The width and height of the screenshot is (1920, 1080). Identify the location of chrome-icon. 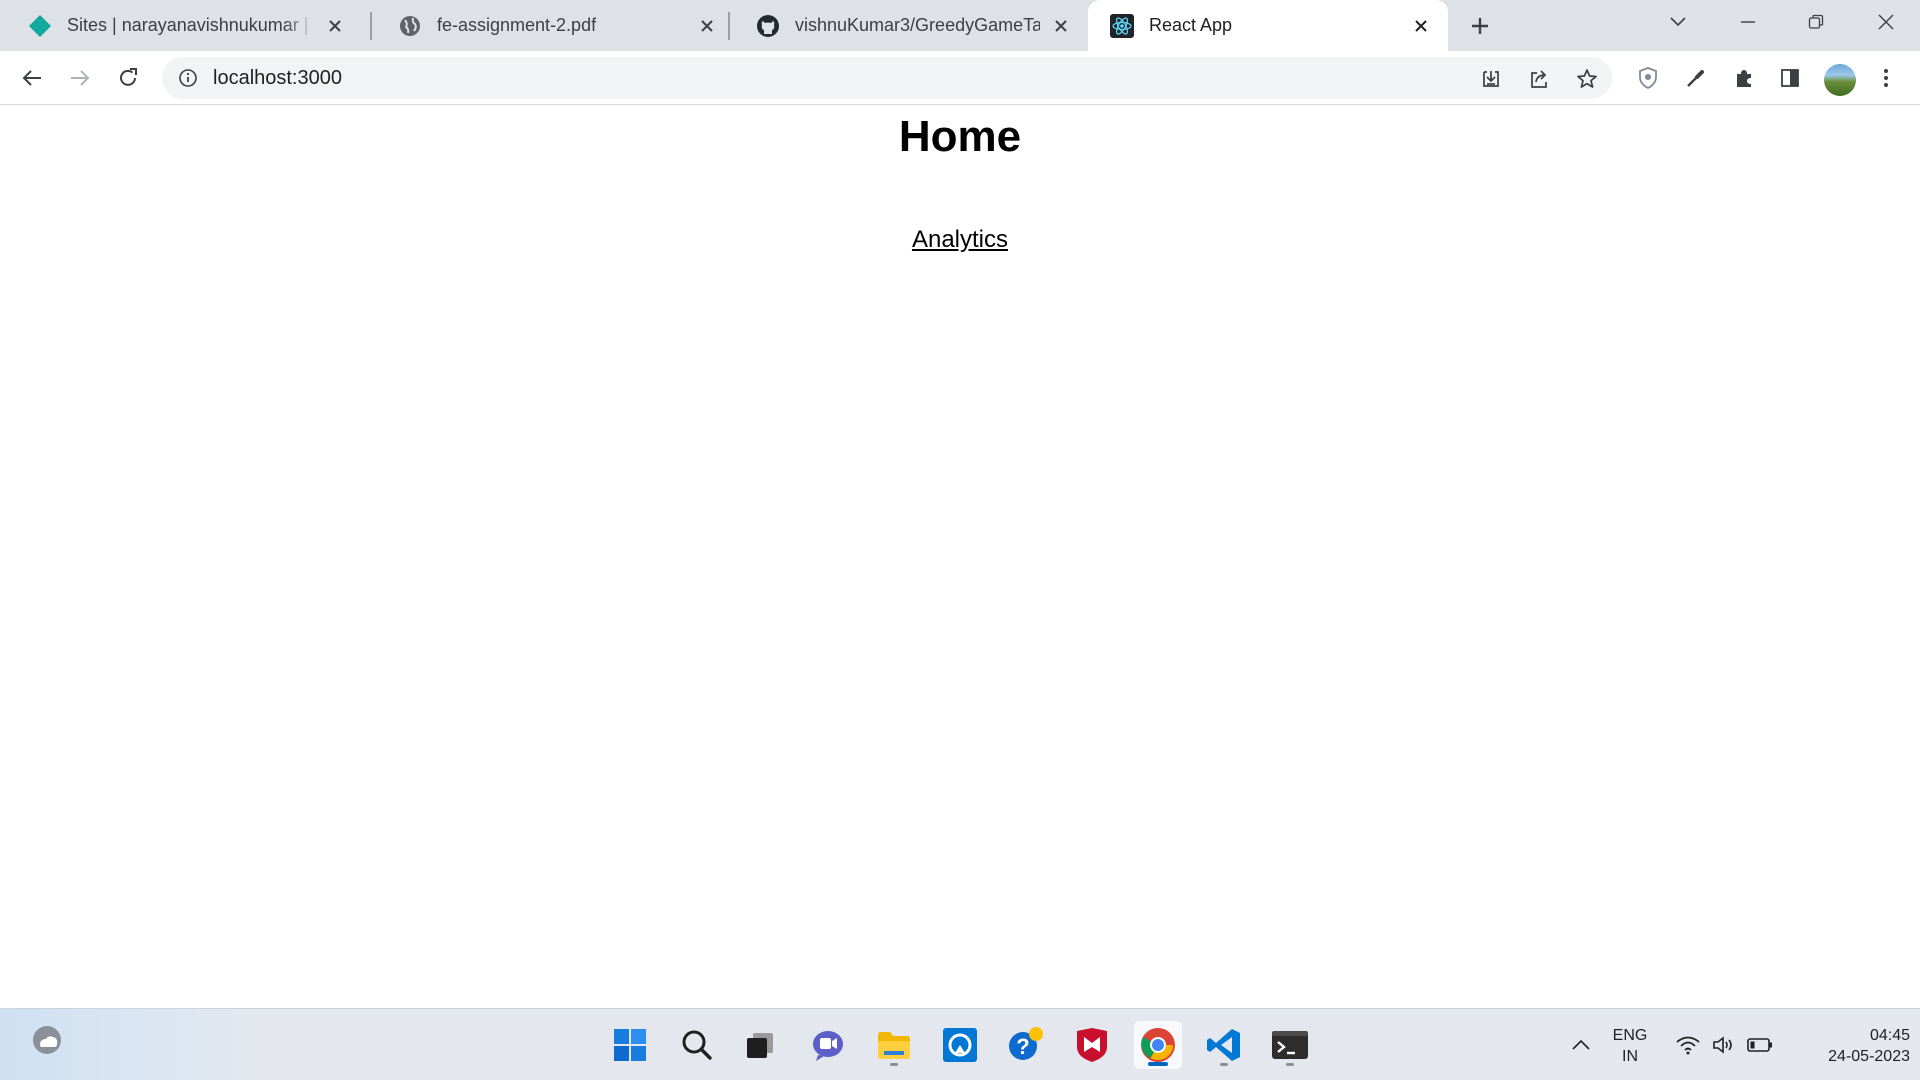
(1158, 1045).